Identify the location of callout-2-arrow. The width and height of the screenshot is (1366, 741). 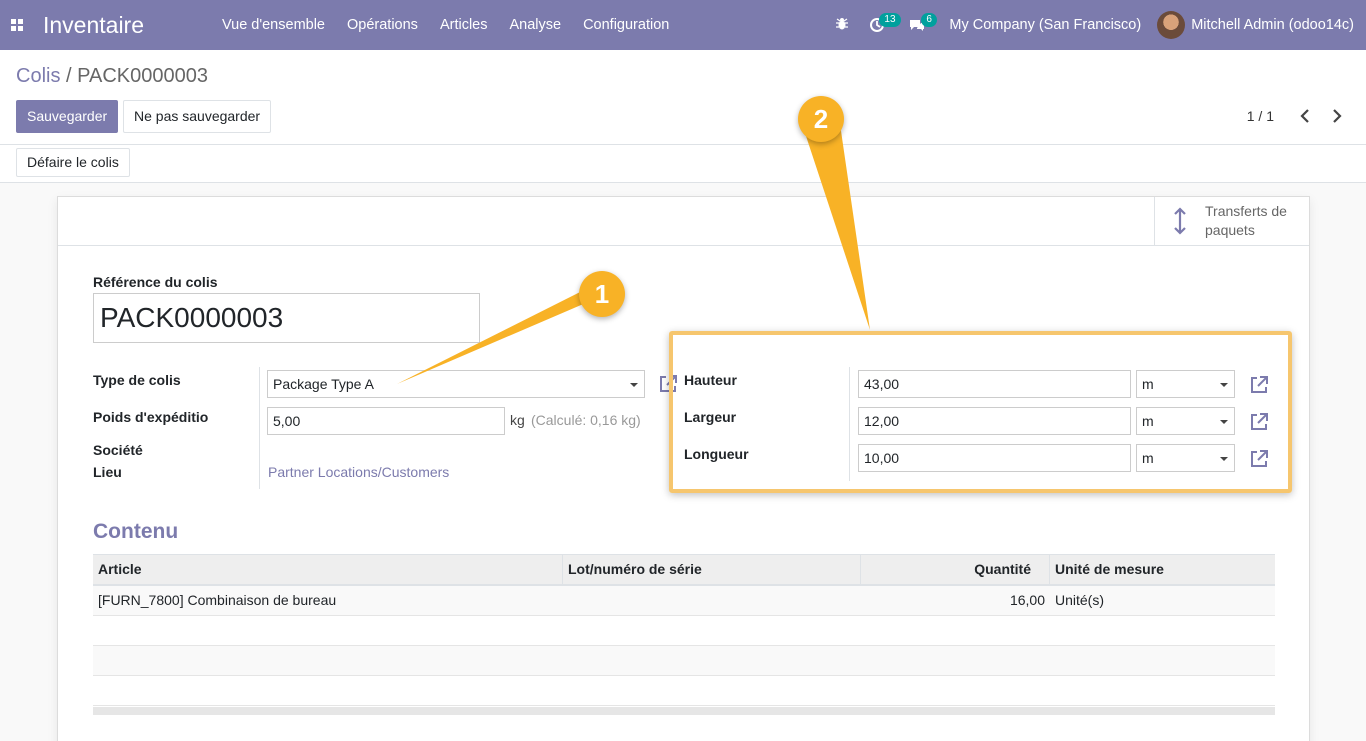
(837, 227).